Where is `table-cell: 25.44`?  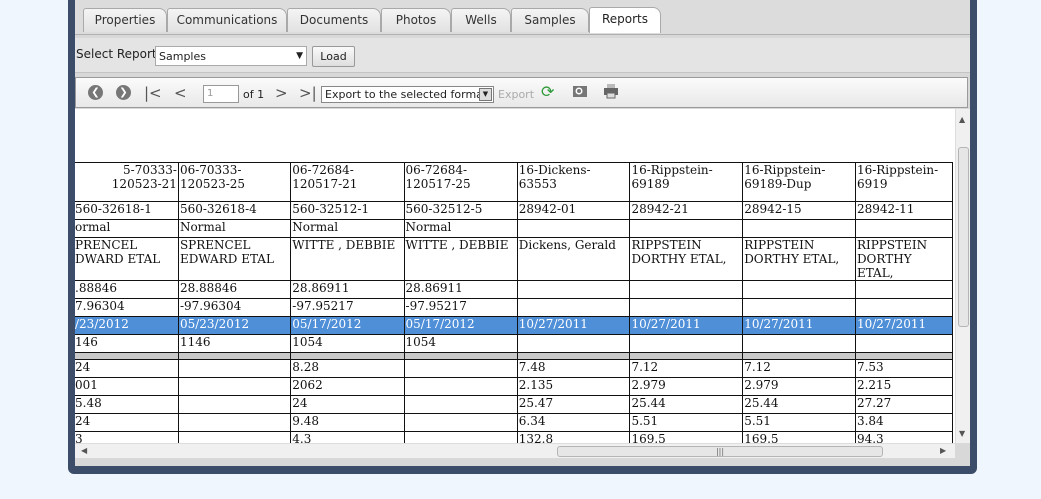
table-cell: 25.44 is located at coordinates (799, 404).